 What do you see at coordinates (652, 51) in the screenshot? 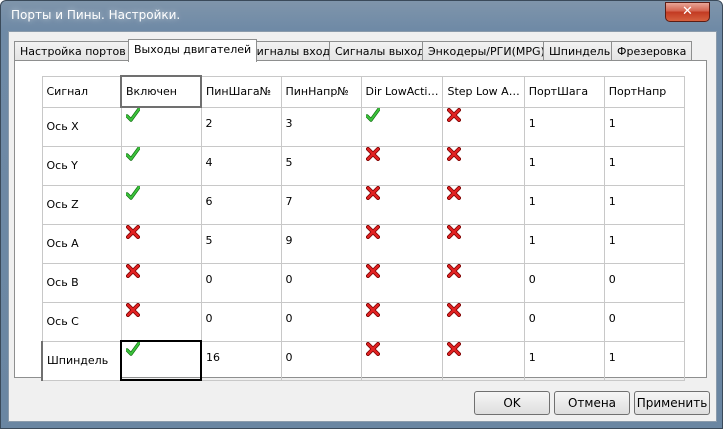
I see `tab-milling: Фрезеровка` at bounding box center [652, 51].